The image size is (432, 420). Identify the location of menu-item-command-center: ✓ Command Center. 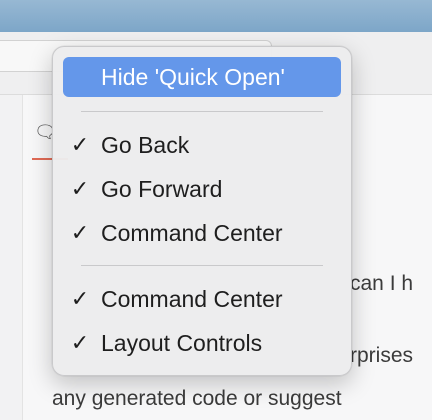
(202, 233).